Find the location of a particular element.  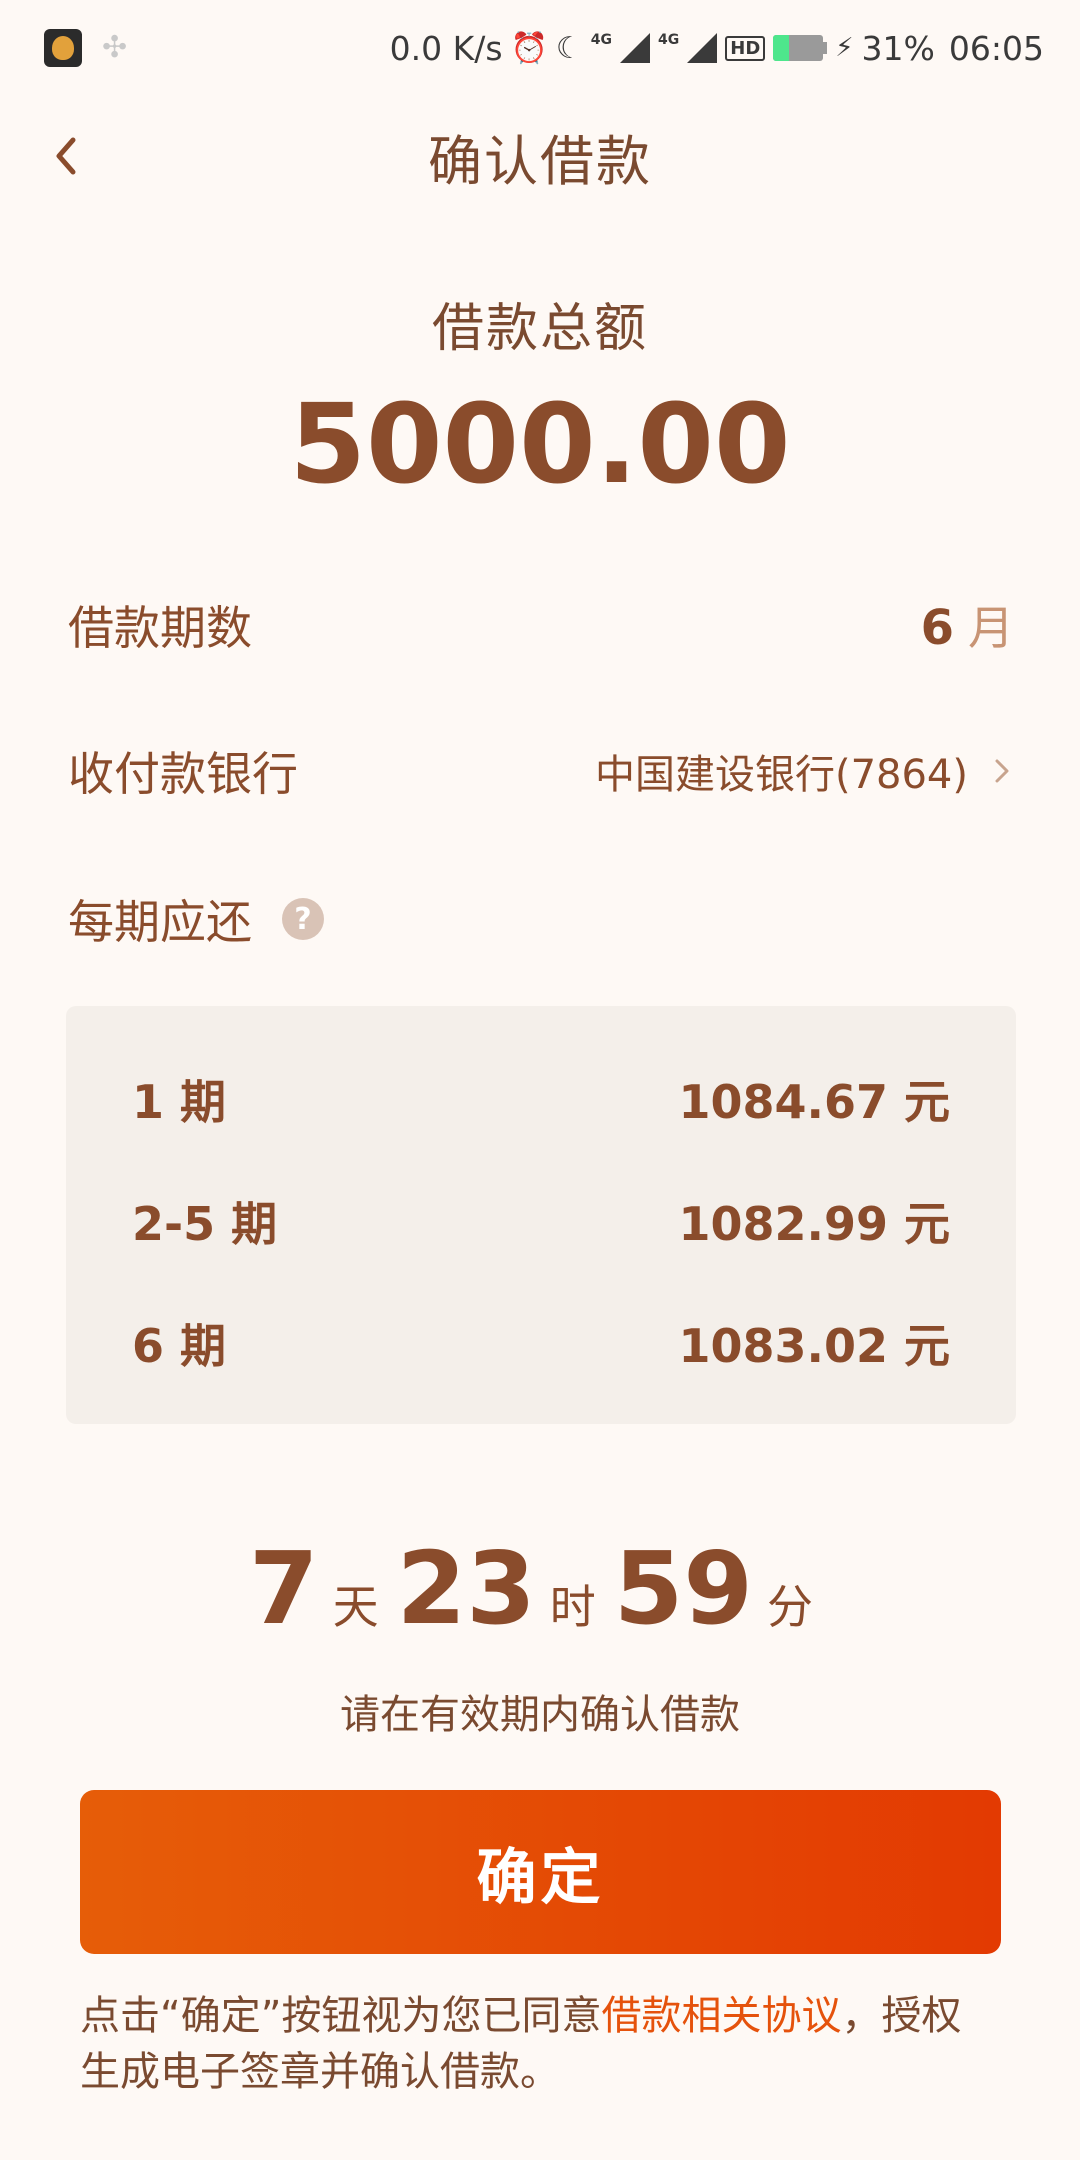

page-title: 确认借款 is located at coordinates (540, 161).